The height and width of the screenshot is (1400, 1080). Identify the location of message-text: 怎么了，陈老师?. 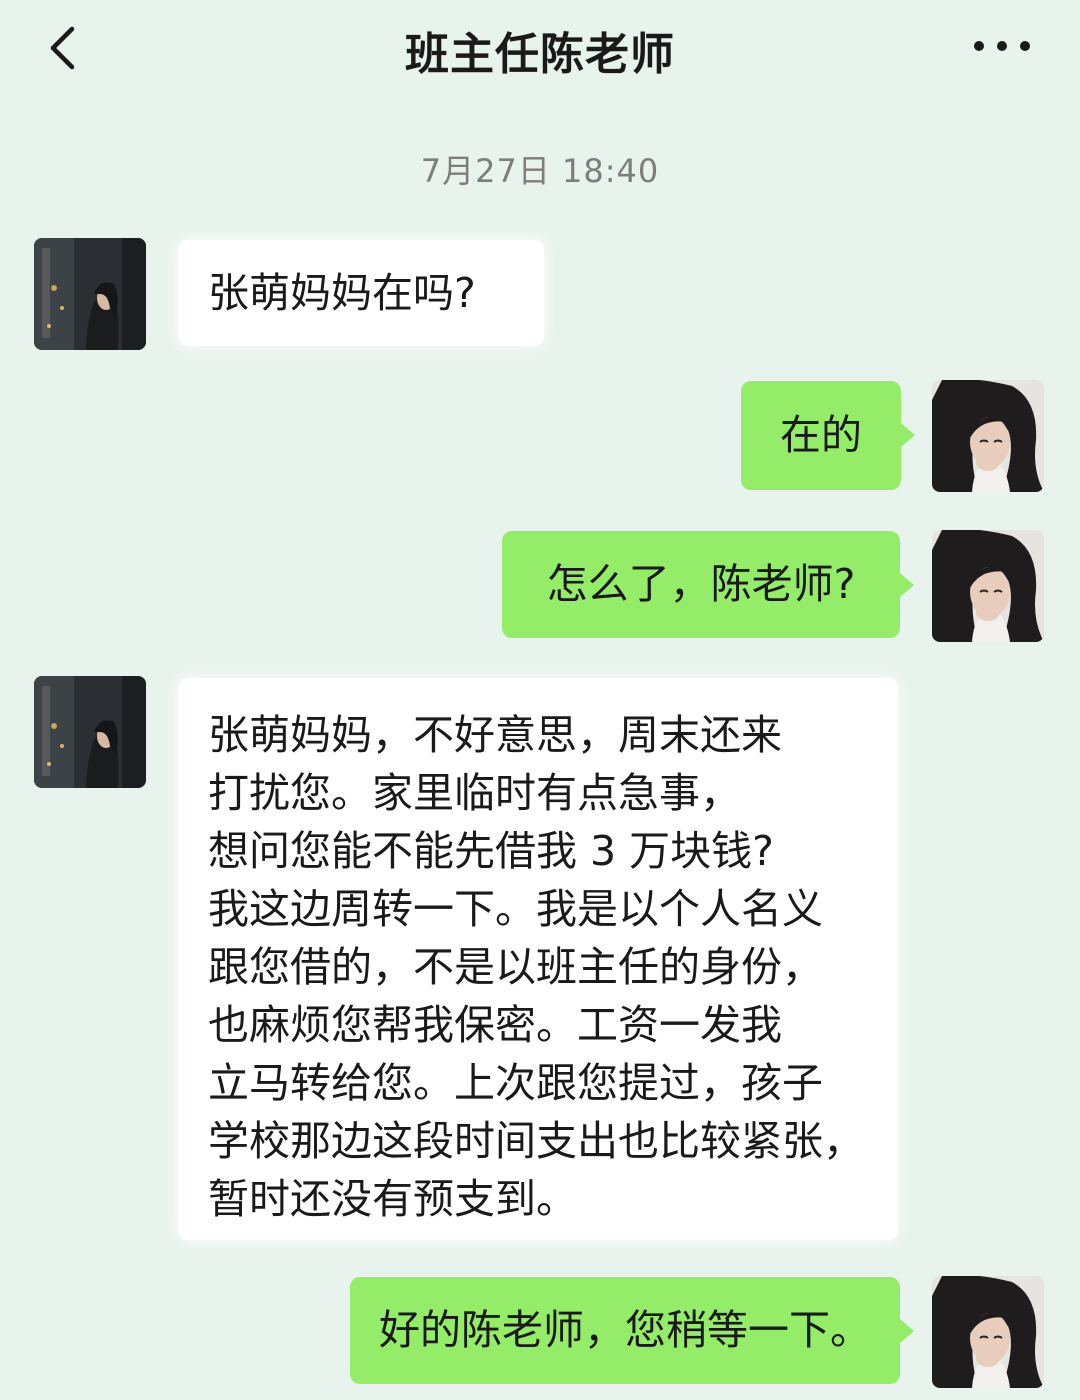
(701, 584).